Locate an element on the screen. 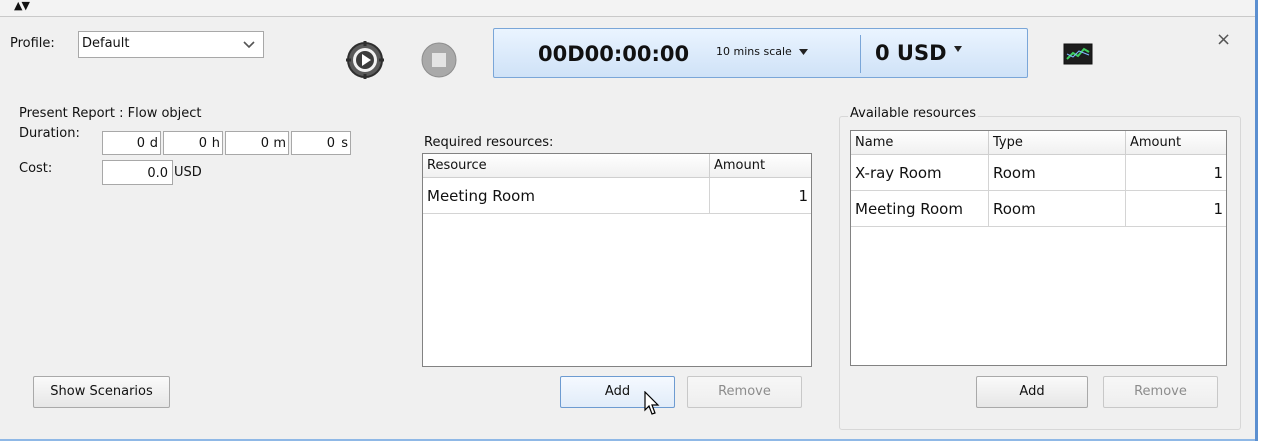  duration-label: Duration: is located at coordinates (49, 133).